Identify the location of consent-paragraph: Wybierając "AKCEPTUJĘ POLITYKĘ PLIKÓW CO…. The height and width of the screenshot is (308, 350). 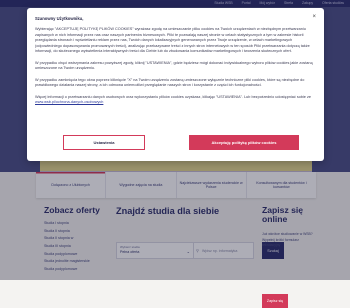
(172, 40).